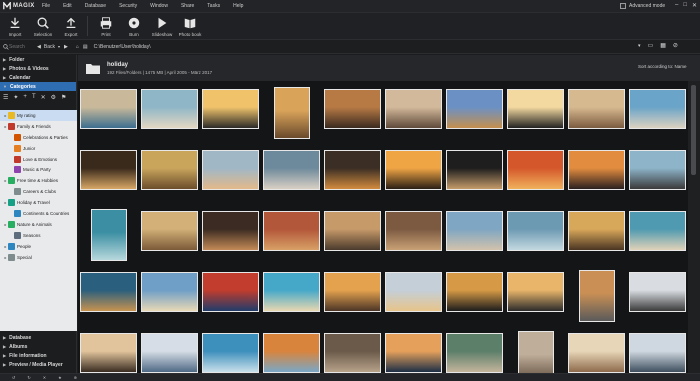 This screenshot has width=700, height=381. Describe the element at coordinates (38, 86) in the screenshot. I see `sidebar-section-categories: ▼ Categories` at that location.